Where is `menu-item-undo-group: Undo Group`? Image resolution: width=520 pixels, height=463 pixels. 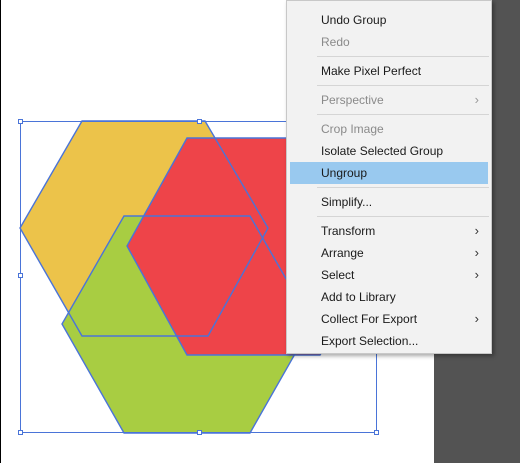 menu-item-undo-group: Undo Group is located at coordinates (389, 20).